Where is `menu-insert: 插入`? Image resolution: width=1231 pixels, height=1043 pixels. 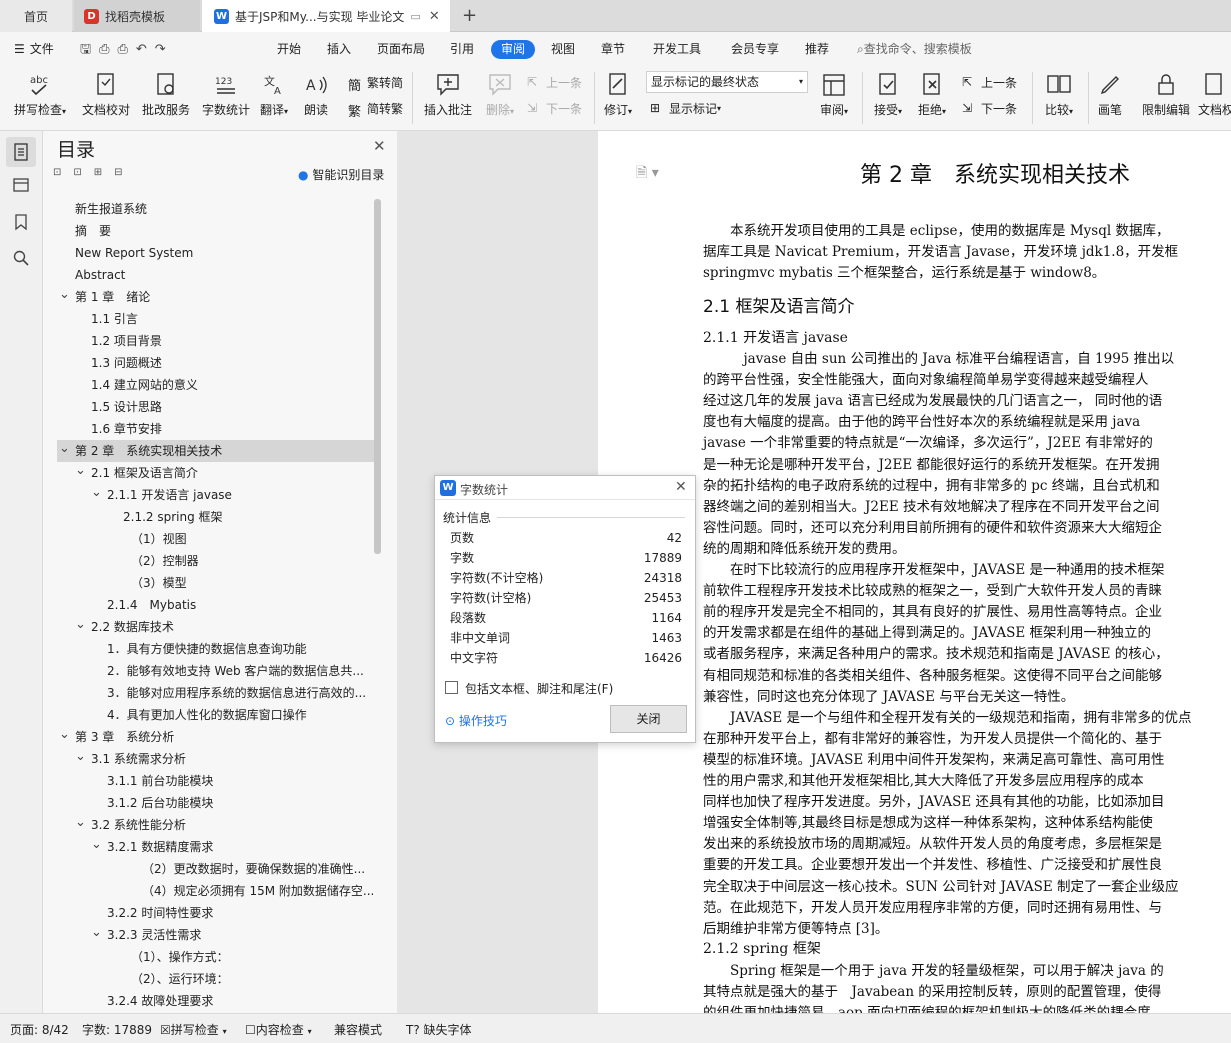
menu-insert: 插入 is located at coordinates (339, 48).